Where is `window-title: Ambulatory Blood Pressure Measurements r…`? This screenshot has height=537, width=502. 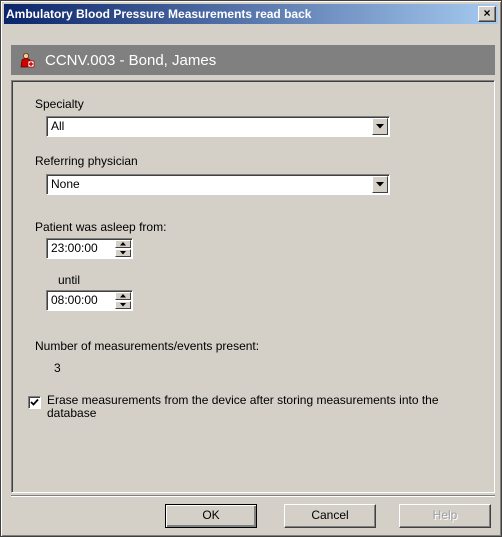
window-title: Ambulatory Blood Pressure Measurements r… is located at coordinates (159, 14).